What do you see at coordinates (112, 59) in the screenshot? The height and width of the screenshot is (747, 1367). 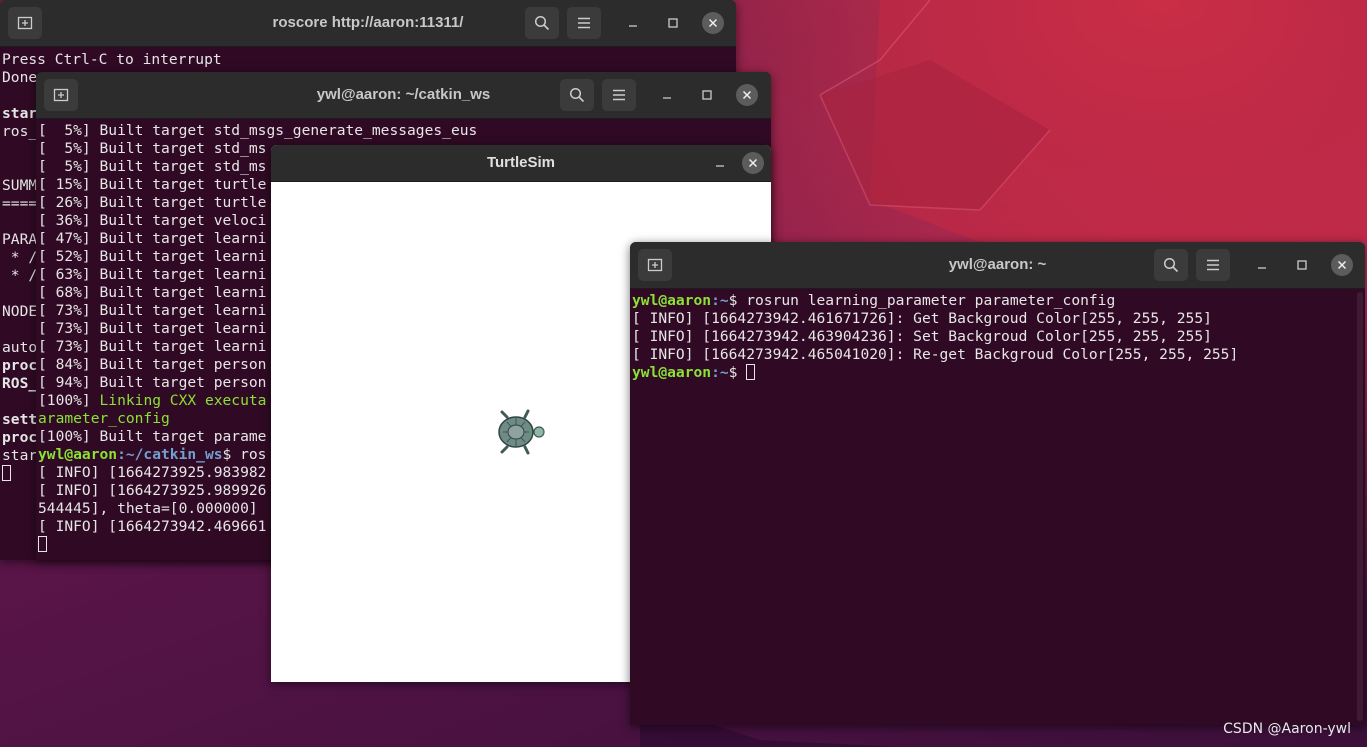 I see `terminal-line: Press Ctrl-C to interrupt` at bounding box center [112, 59].